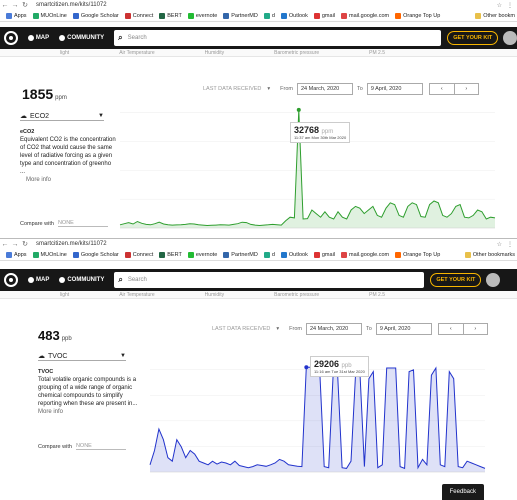  Describe the element at coordinates (62, 116) in the screenshot. I see `sensor-select: ☁ ECO2 ▼` at that location.